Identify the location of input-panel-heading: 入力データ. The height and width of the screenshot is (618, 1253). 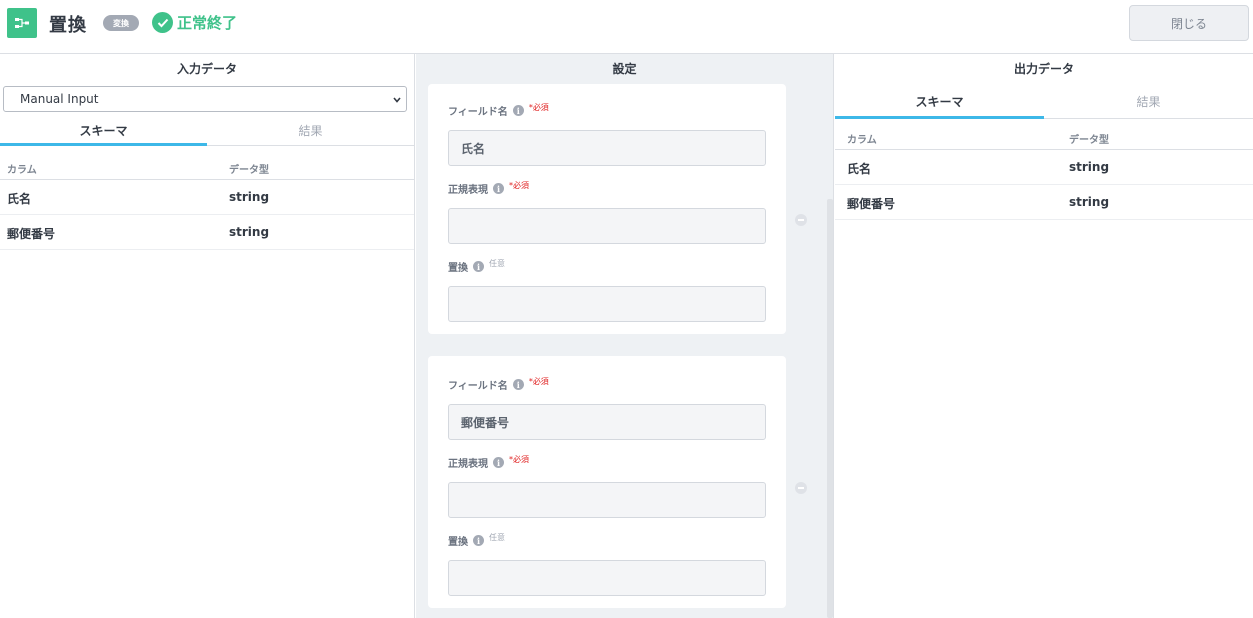
(206, 69).